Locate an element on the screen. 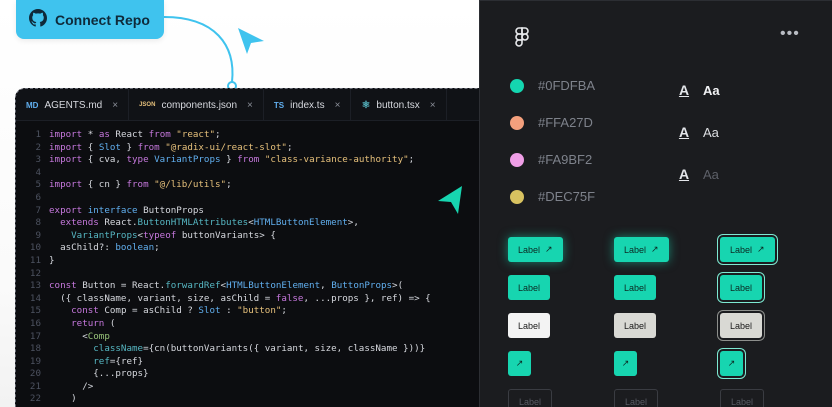 Image resolution: width=832 pixels, height=407 pixels. line-number: 8 is located at coordinates (38, 223).